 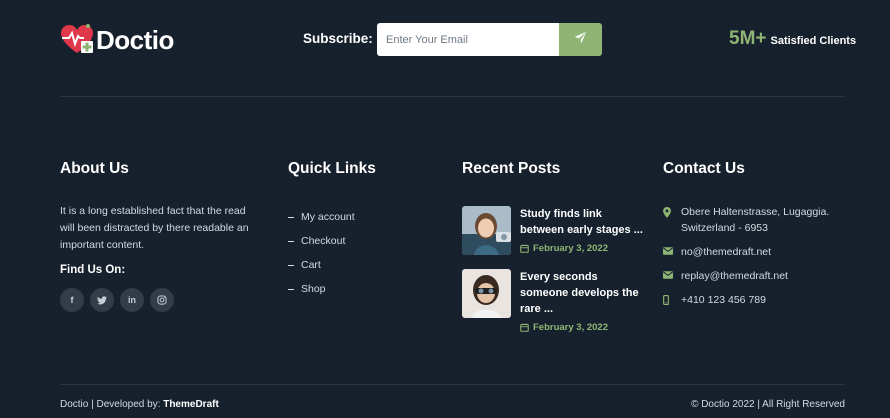 What do you see at coordinates (338, 38) in the screenshot?
I see `subscribe-label: Subscribe:` at bounding box center [338, 38].